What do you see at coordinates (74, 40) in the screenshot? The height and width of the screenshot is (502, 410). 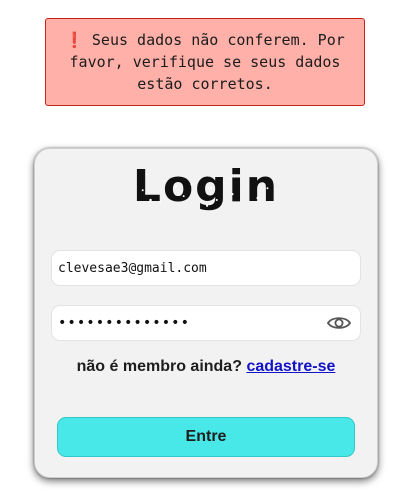 I see `exclamation-icon: ❗` at bounding box center [74, 40].